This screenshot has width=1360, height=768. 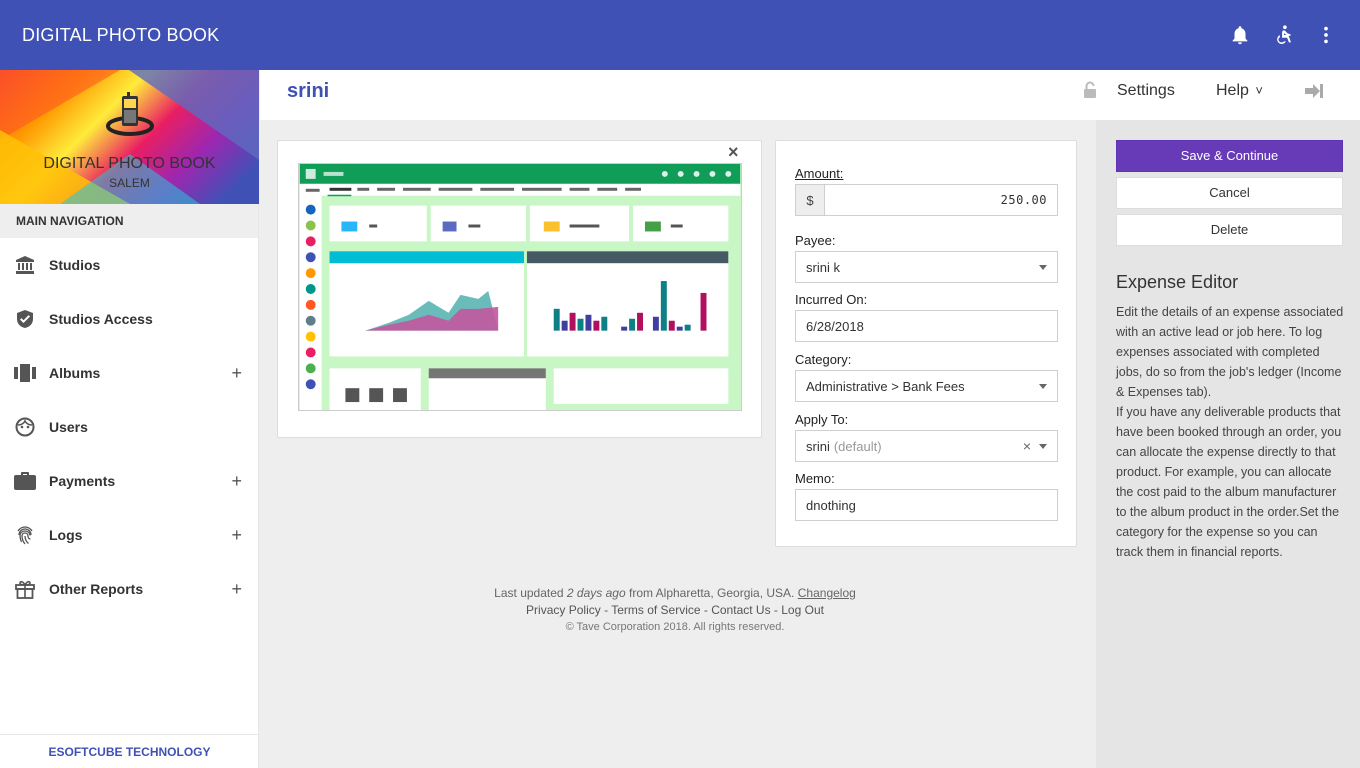 I want to click on sidebar-item-payments: Payments +, so click(x=129, y=481).